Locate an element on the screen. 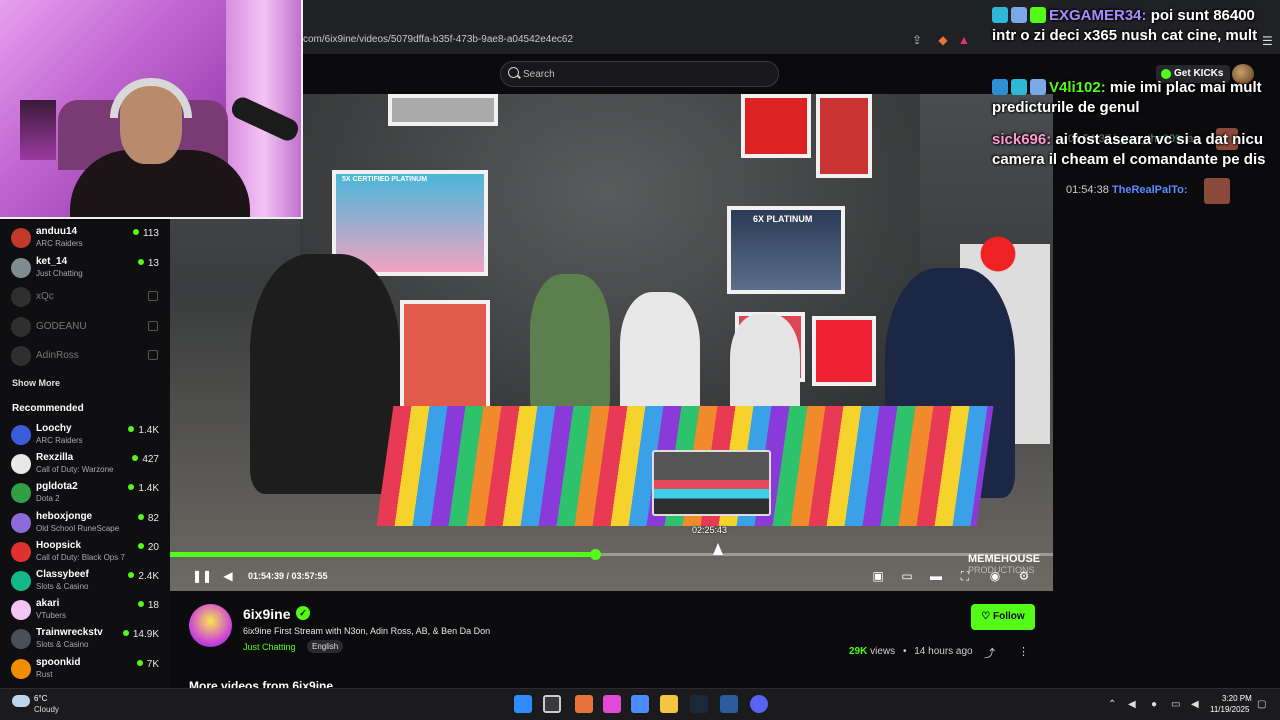  follow-label: Follow is located at coordinates (1009, 616).